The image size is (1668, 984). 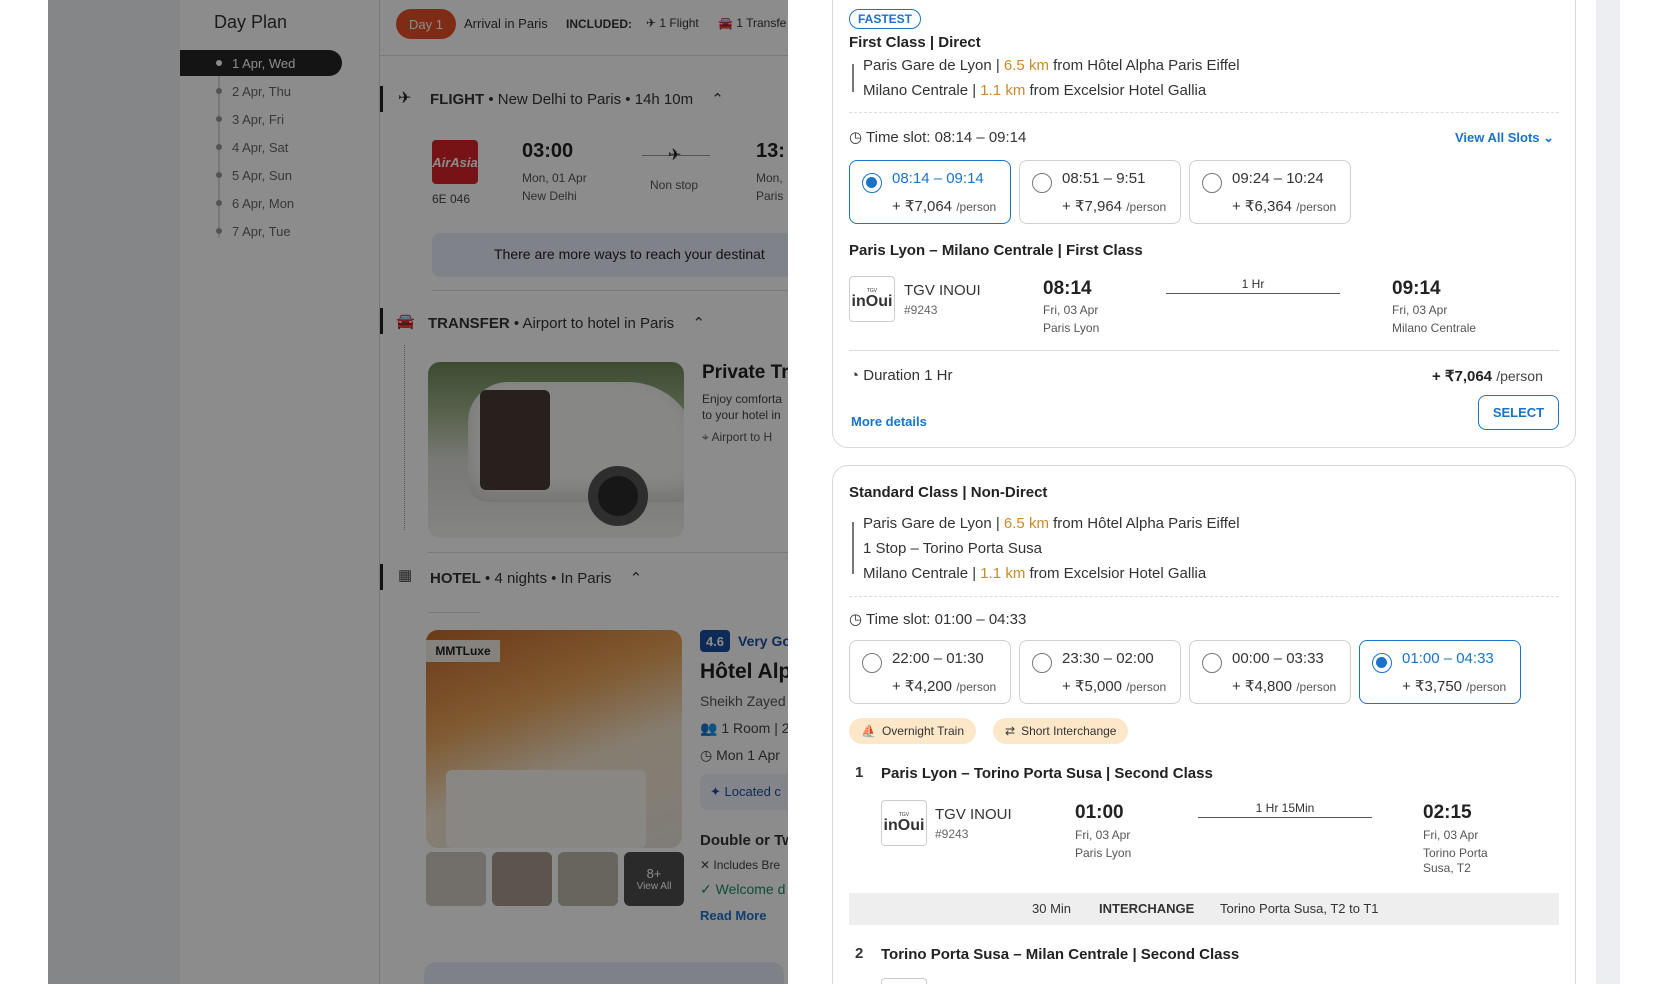 What do you see at coordinates (1026, 523) in the screenshot?
I see `from-distance: 6.5 km` at bounding box center [1026, 523].